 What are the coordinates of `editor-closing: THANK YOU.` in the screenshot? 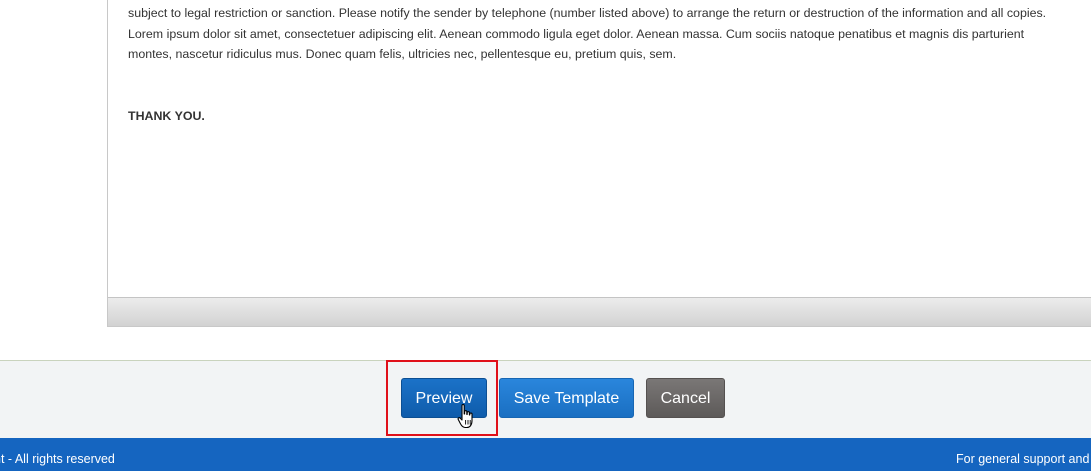 It's located at (166, 115).